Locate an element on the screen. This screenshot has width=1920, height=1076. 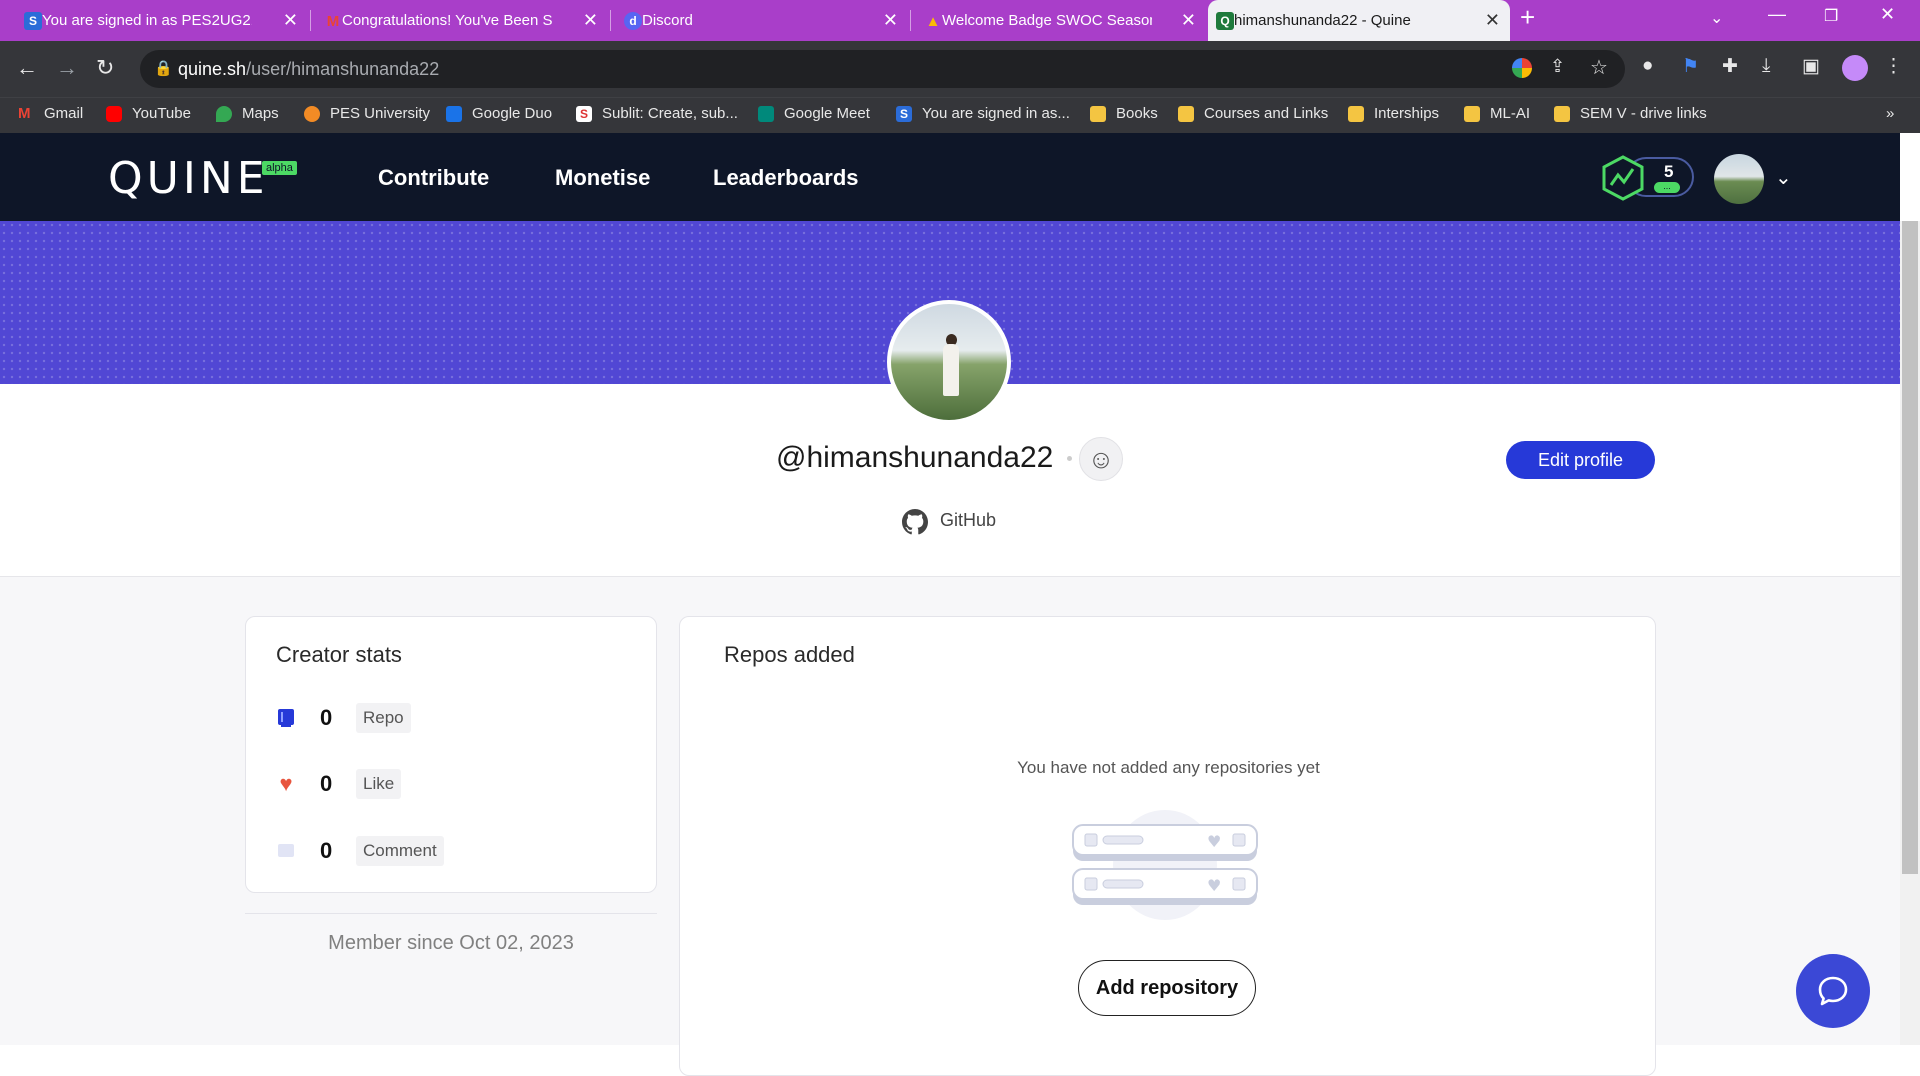
creator-stats-card: Creator stats 0 Repo ♥ 0 Like 0 Comment is located at coordinates (451, 754).